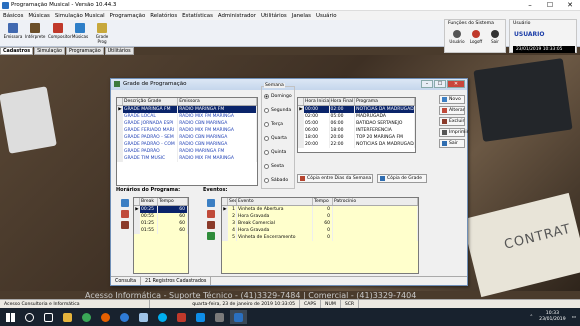 This screenshot has height=326, width=580. I want to click on table-row: ▶ GRADE MARINGÁ FM RADIO MARINGA FM, so click(187, 109).